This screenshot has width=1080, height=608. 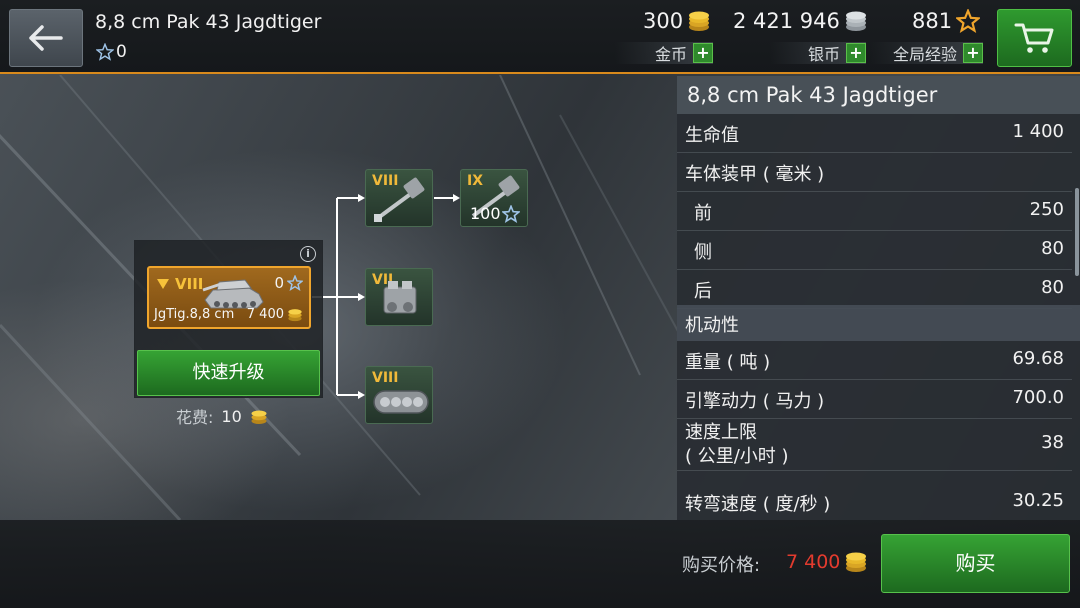 I want to click on gun-icon, so click(x=399, y=199).